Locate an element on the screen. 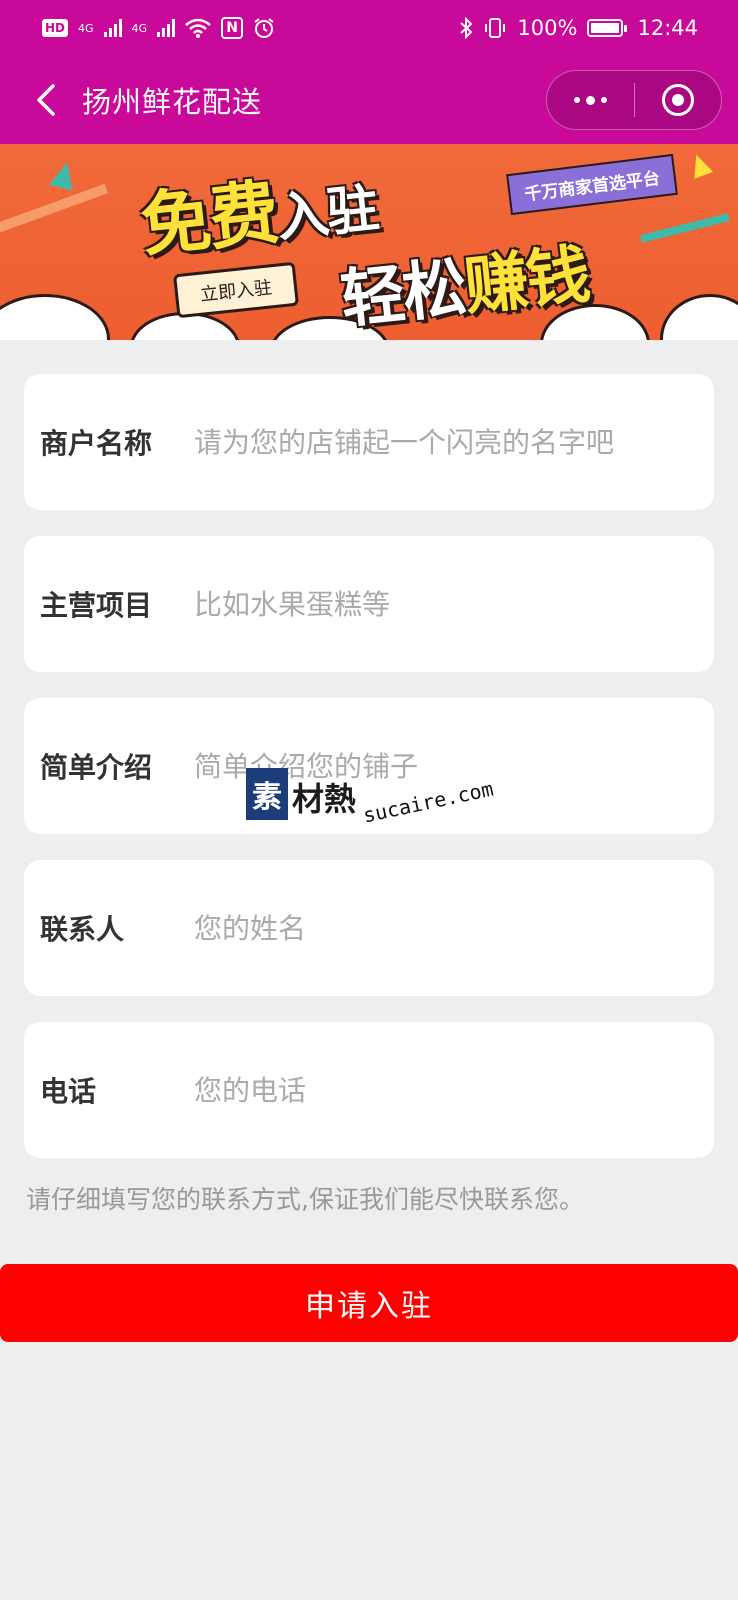  watermark-url: sucaire.com is located at coordinates (428, 802).